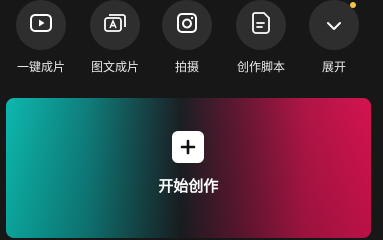 The height and width of the screenshot is (240, 383). I want to click on tool-shoot: 拍摄, so click(187, 37).